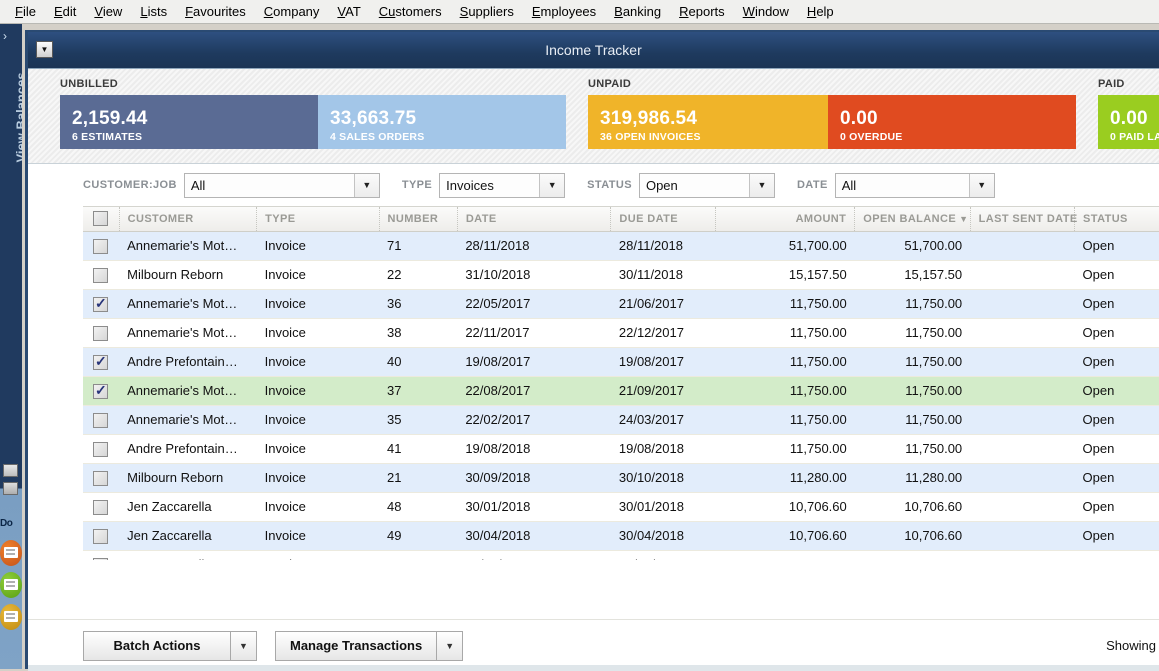 The width and height of the screenshot is (1159, 671). I want to click on menu-item-ile: File, so click(25, 11).